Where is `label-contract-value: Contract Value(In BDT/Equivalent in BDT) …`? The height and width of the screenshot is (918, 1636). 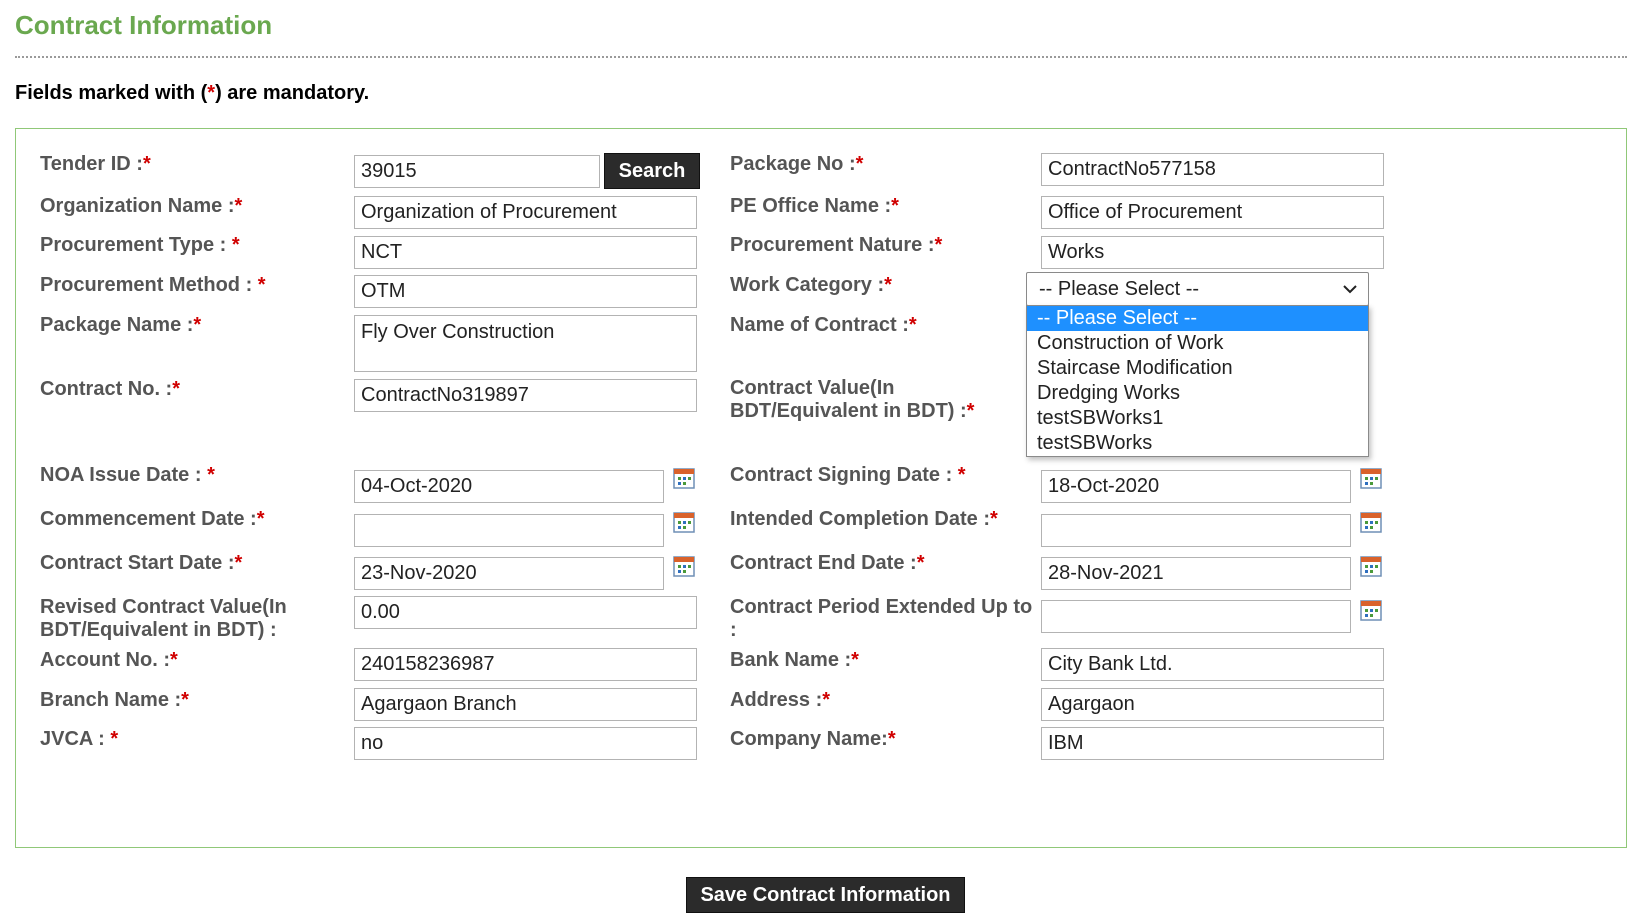 label-contract-value: Contract Value(In BDT/Equivalent in BDT) … is located at coordinates (852, 399).